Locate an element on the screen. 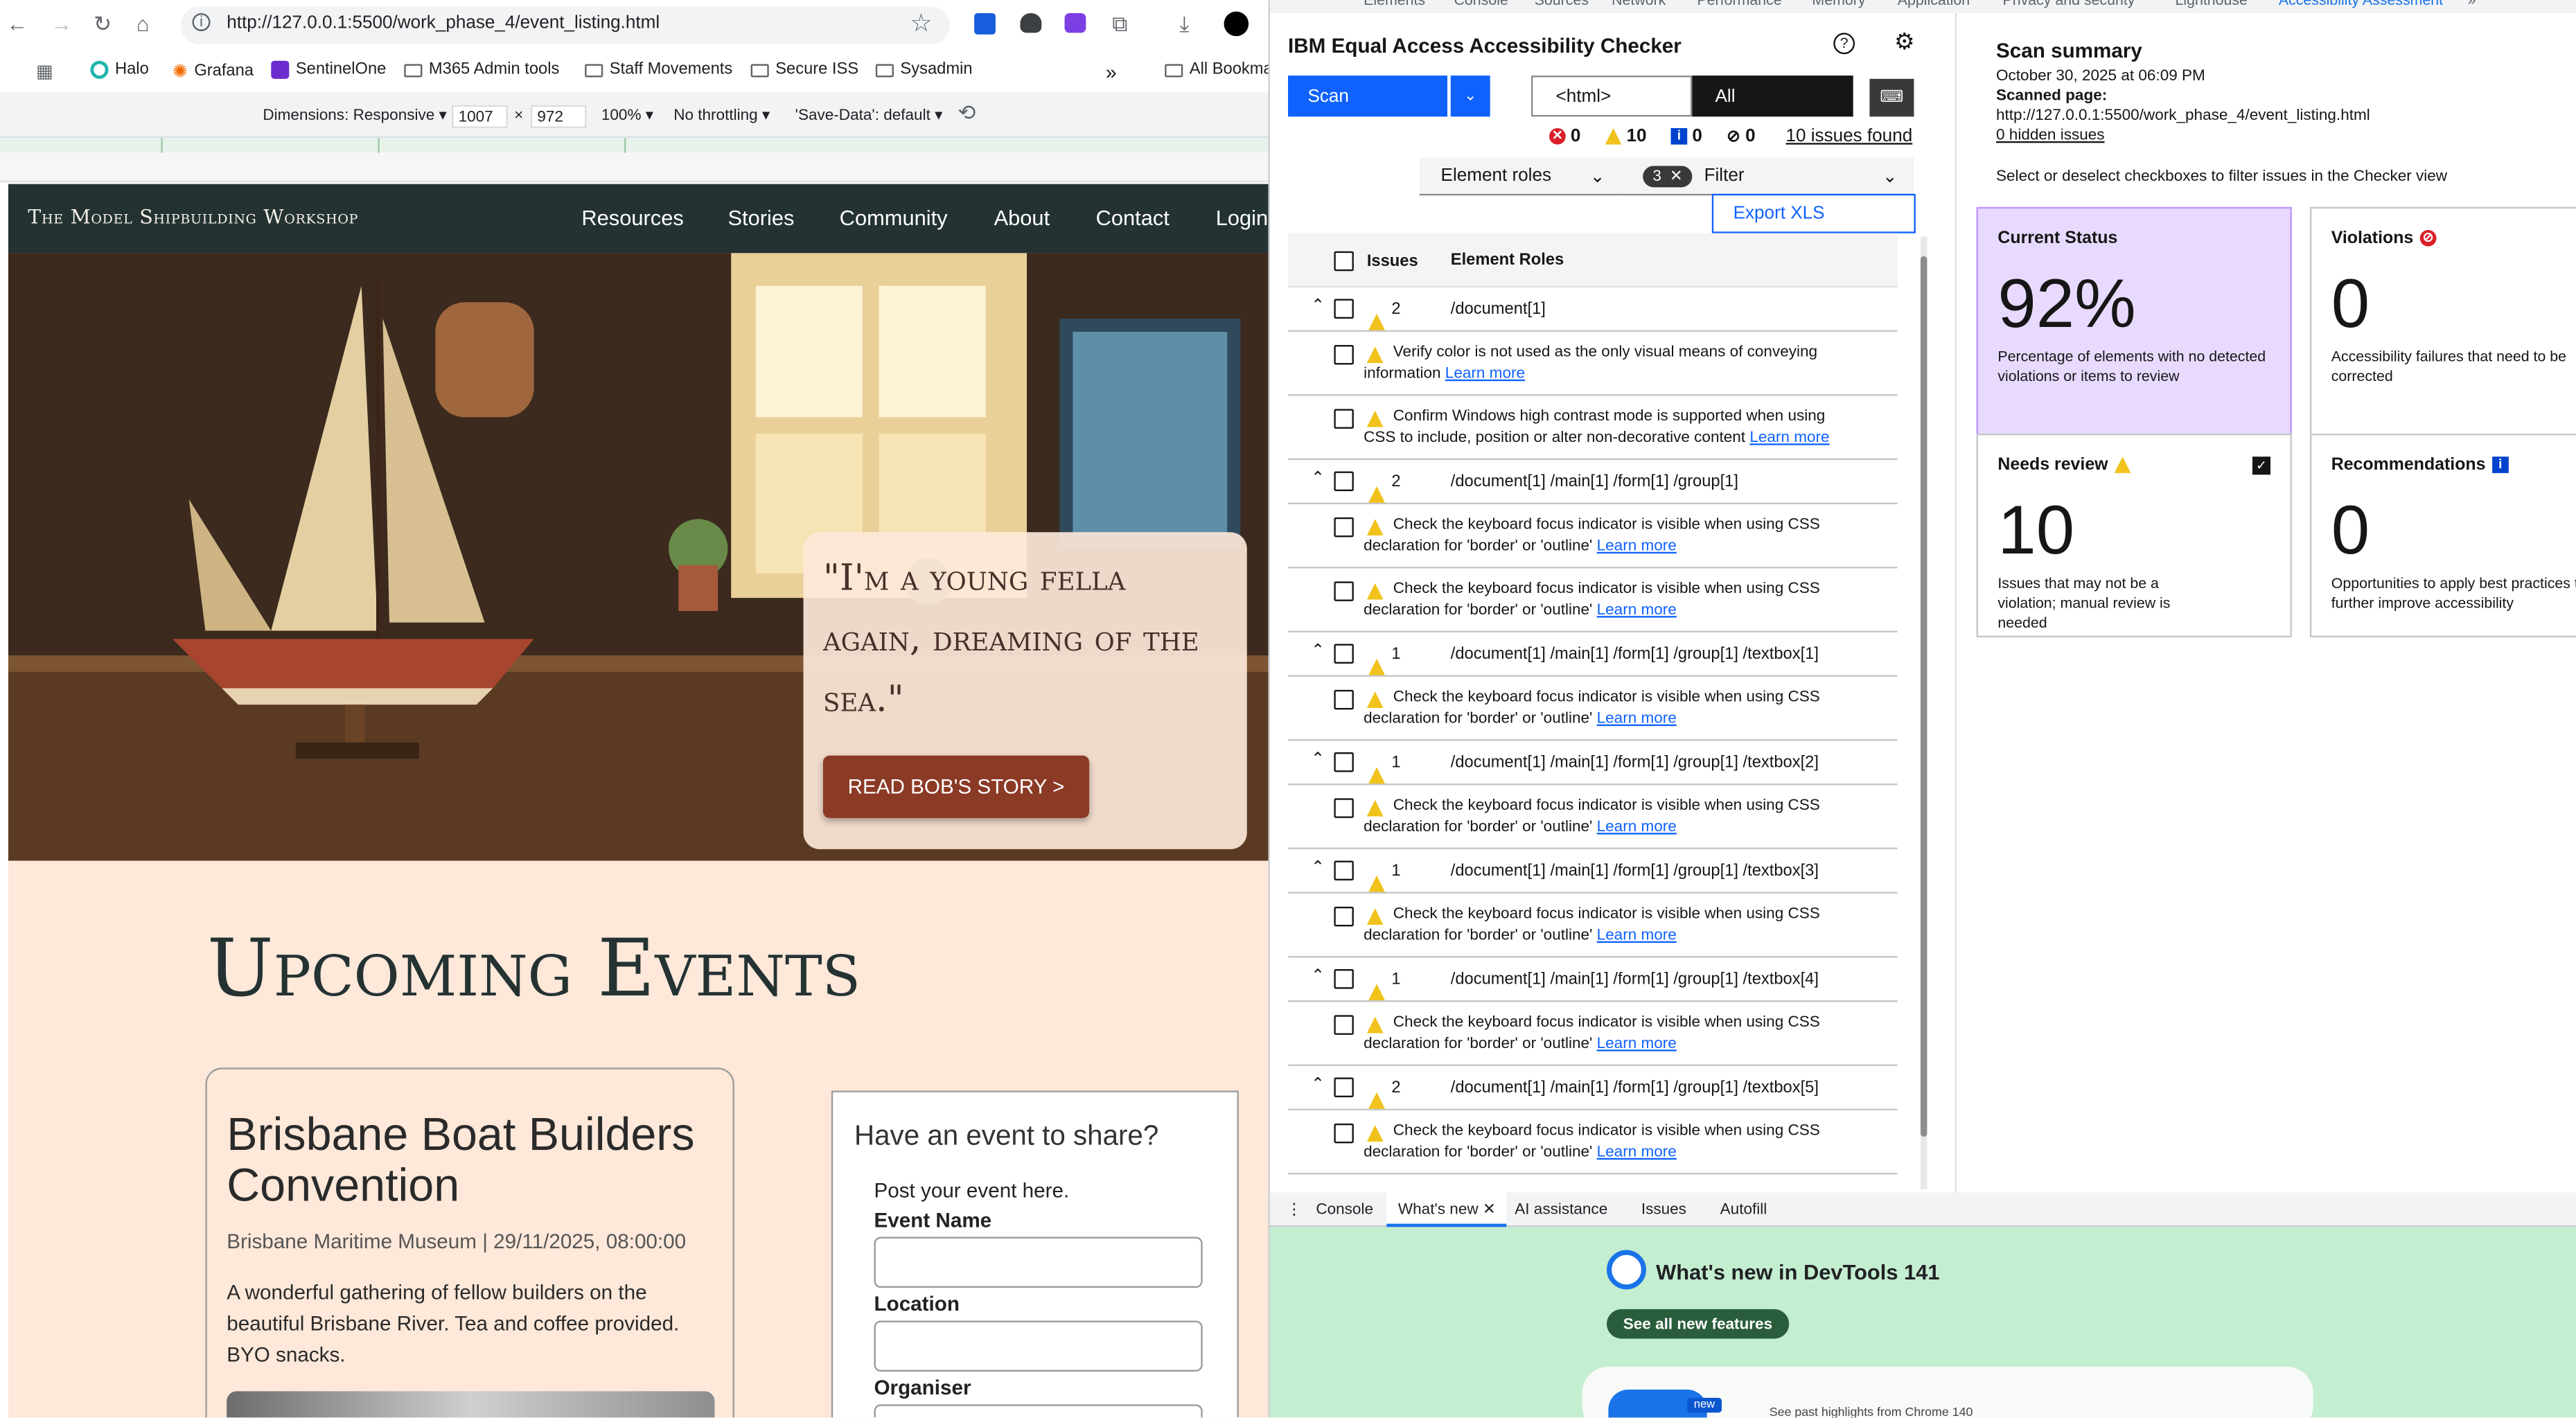 This screenshot has height=1418, width=2576. download-icon: ⤓ is located at coordinates (1185, 25).